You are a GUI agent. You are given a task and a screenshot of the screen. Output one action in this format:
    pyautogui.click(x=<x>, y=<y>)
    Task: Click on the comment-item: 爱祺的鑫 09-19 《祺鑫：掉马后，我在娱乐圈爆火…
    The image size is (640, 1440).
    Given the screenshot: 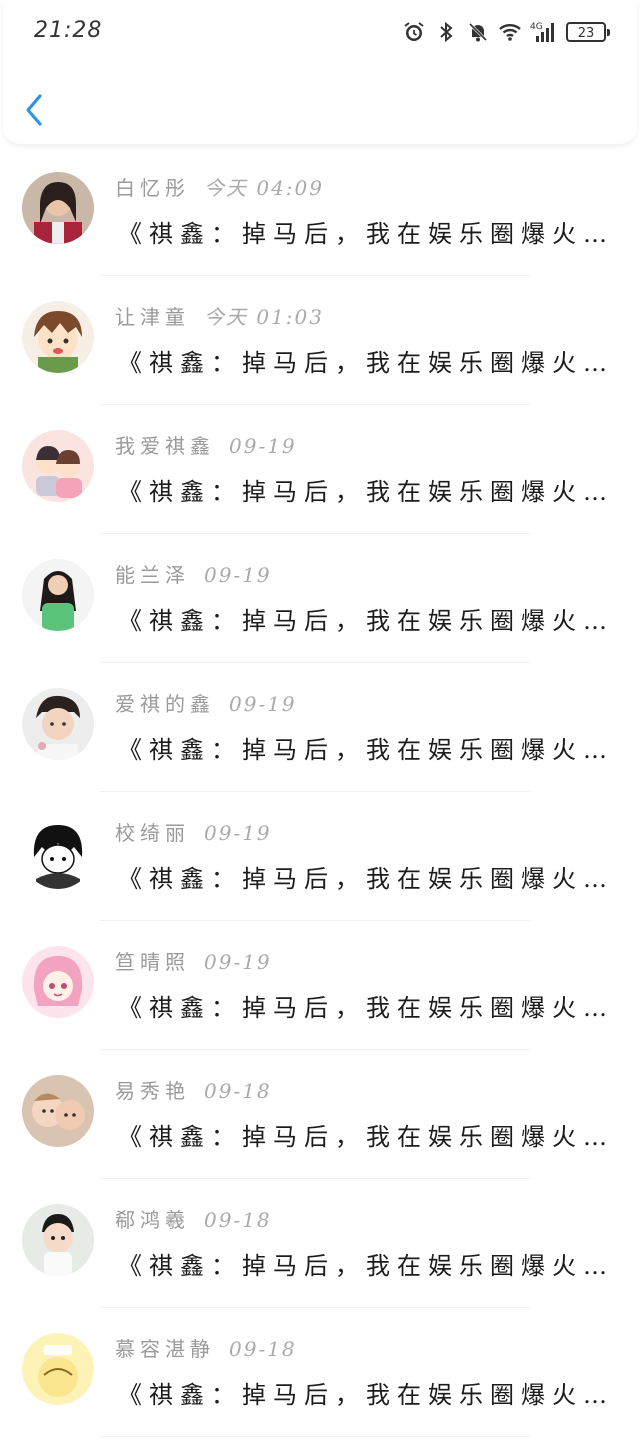 What is the action you would take?
    pyautogui.click(x=320, y=730)
    